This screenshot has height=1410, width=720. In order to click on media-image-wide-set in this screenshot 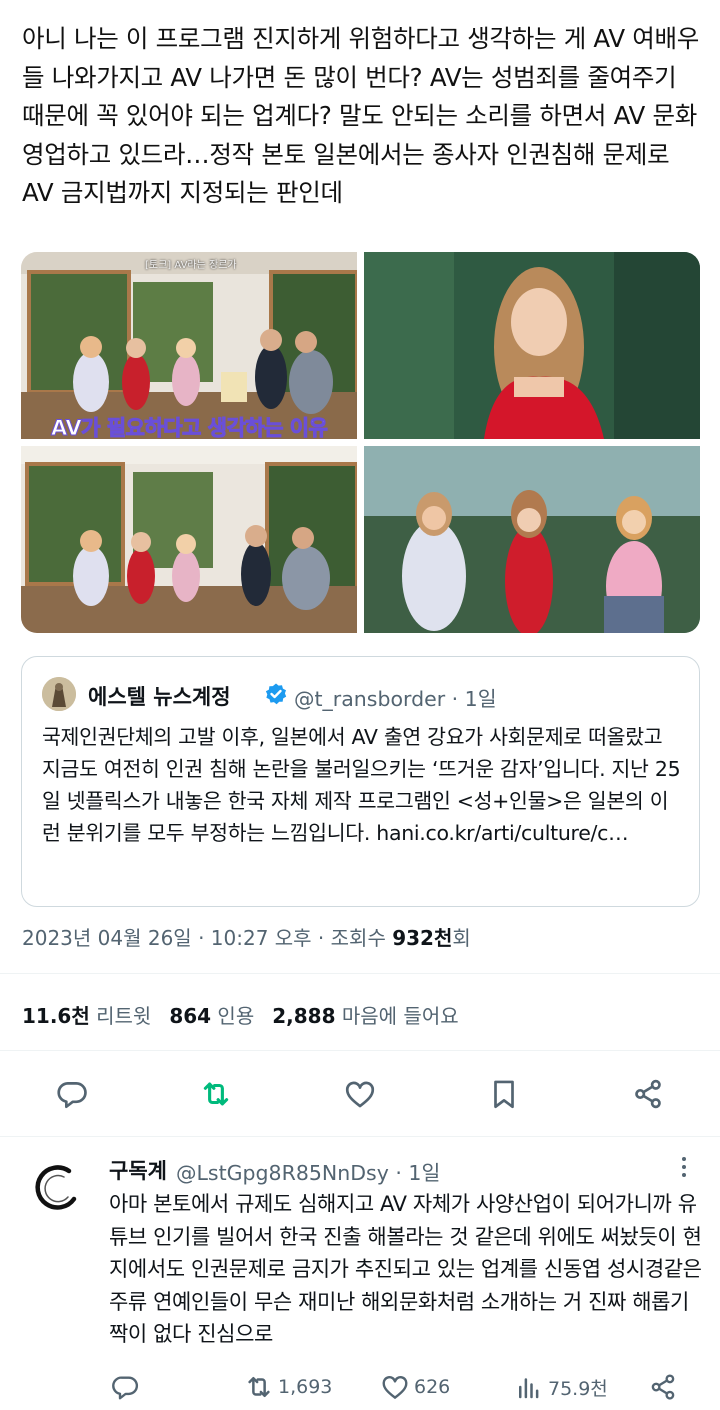, I will do `click(189, 539)`.